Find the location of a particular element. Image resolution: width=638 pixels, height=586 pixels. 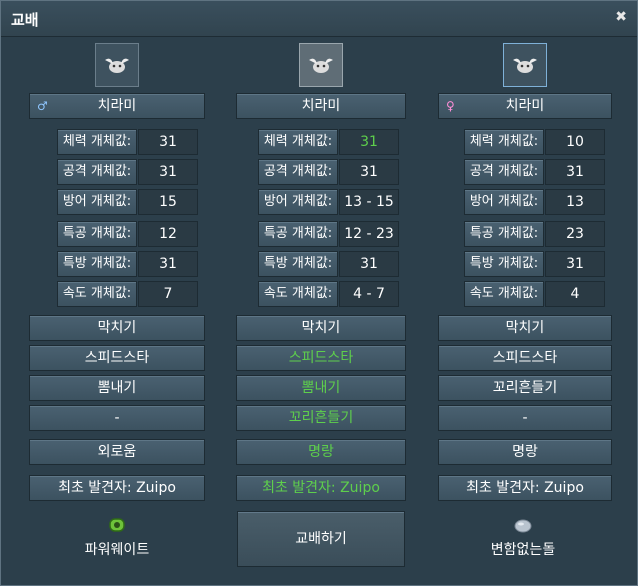

child-move-1: 막치기 is located at coordinates (321, 328).